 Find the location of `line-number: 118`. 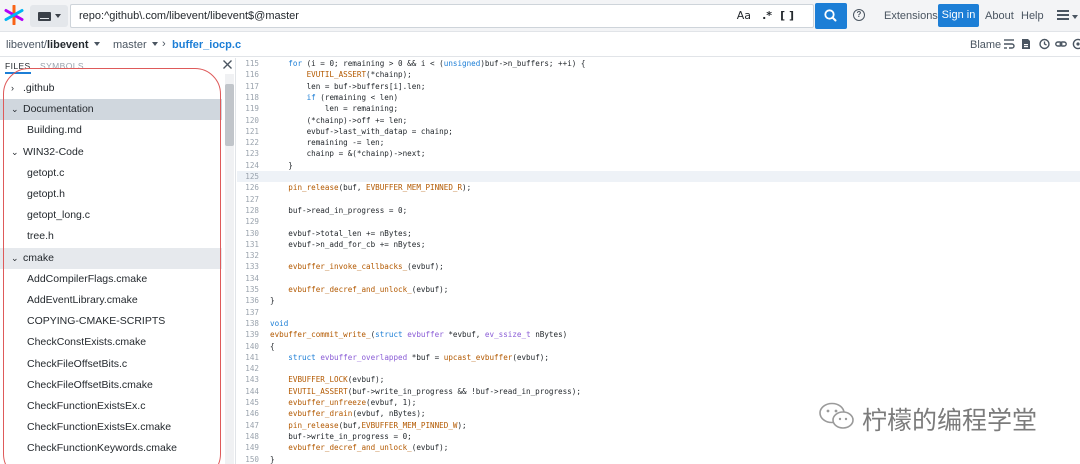

line-number: 118 is located at coordinates (248, 97).